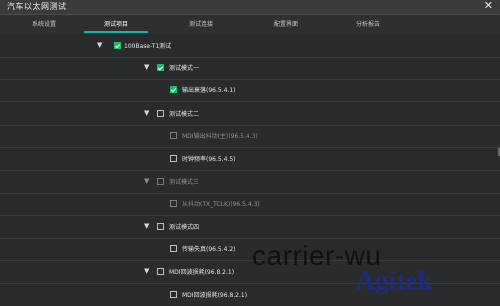  I want to click on tree-item-label: 传输失真(96.5.4.2), so click(209, 249).